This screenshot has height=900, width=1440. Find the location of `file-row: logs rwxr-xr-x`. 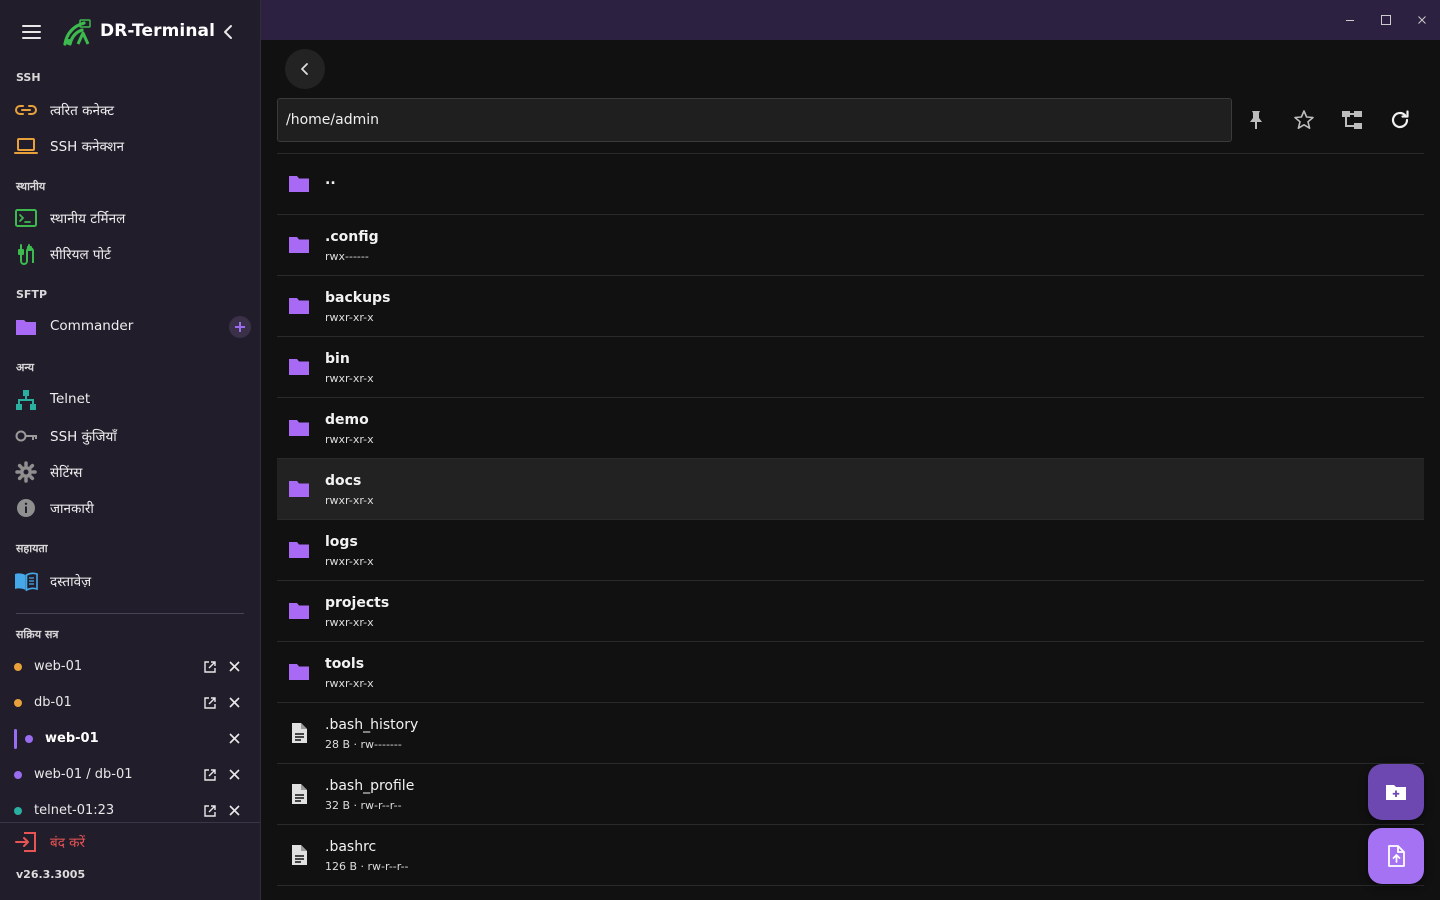

file-row: logs rwxr-xr-x is located at coordinates (850, 550).